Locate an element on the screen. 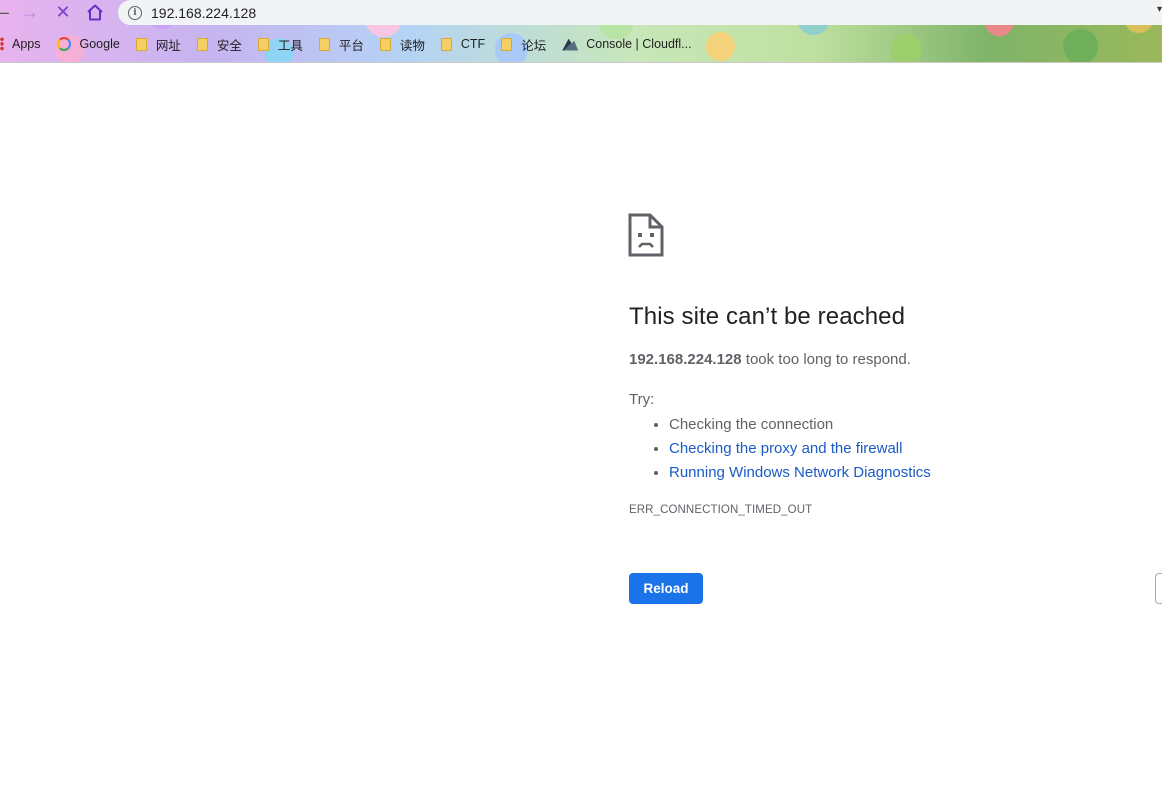  forward-button: → is located at coordinates (30, 12).